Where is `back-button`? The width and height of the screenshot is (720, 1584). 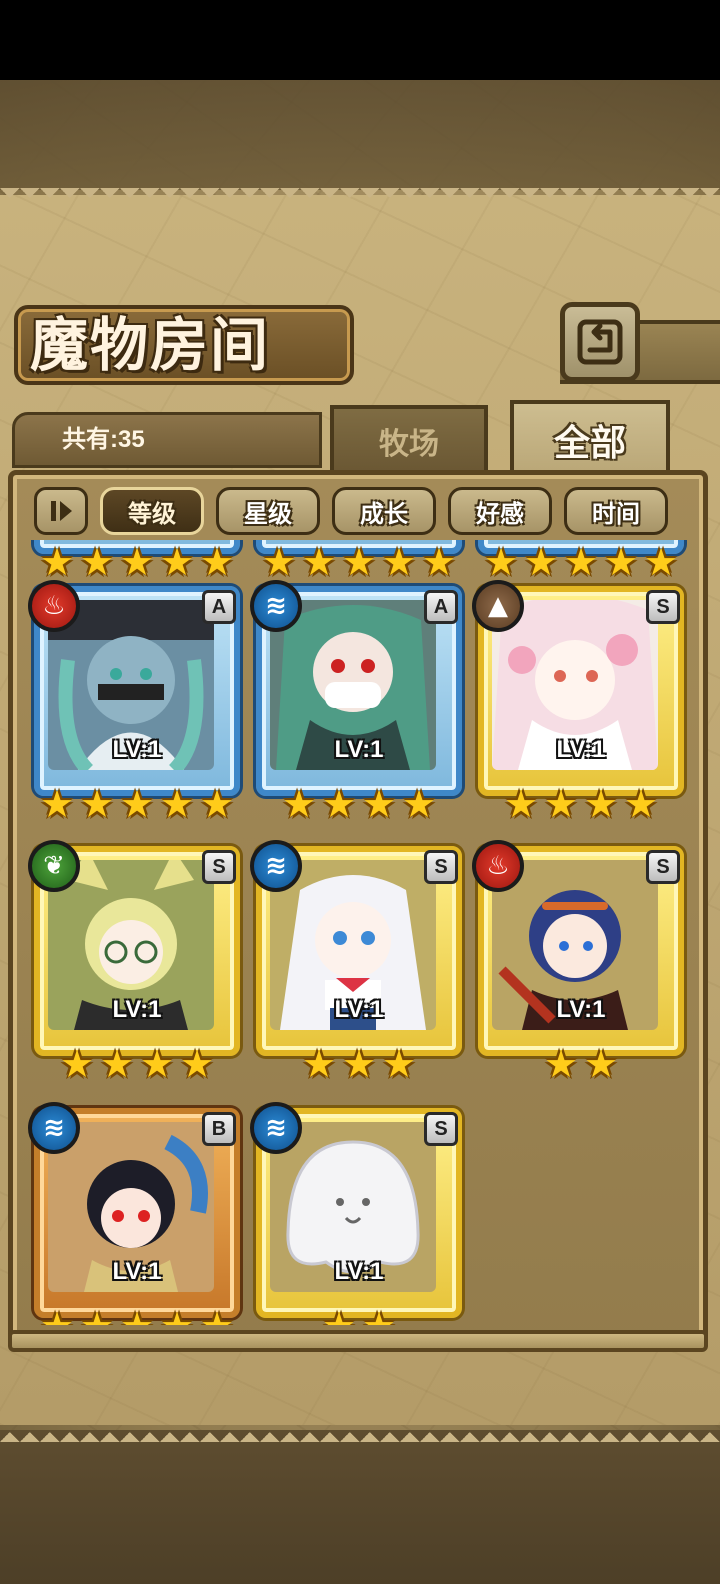 back-button is located at coordinates (600, 342).